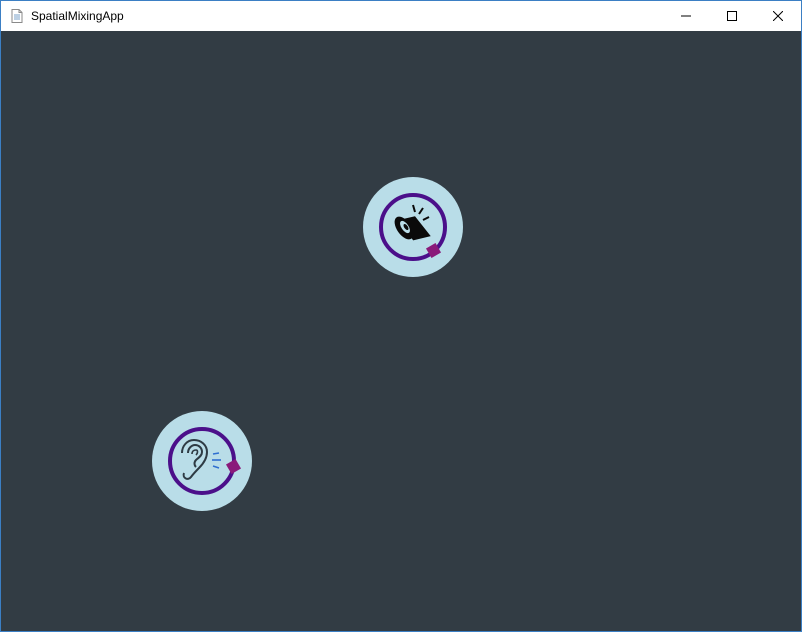 This screenshot has width=802, height=632. Describe the element at coordinates (401, 16) in the screenshot. I see `title-bar: SpatialMixingApp` at that location.